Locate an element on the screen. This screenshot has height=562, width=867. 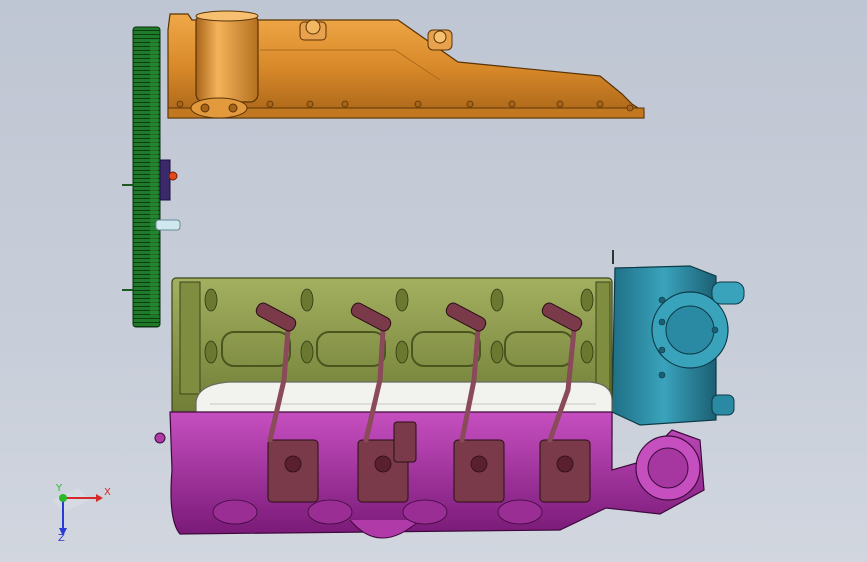
z-axis-label: Z is located at coordinates (61, 538).